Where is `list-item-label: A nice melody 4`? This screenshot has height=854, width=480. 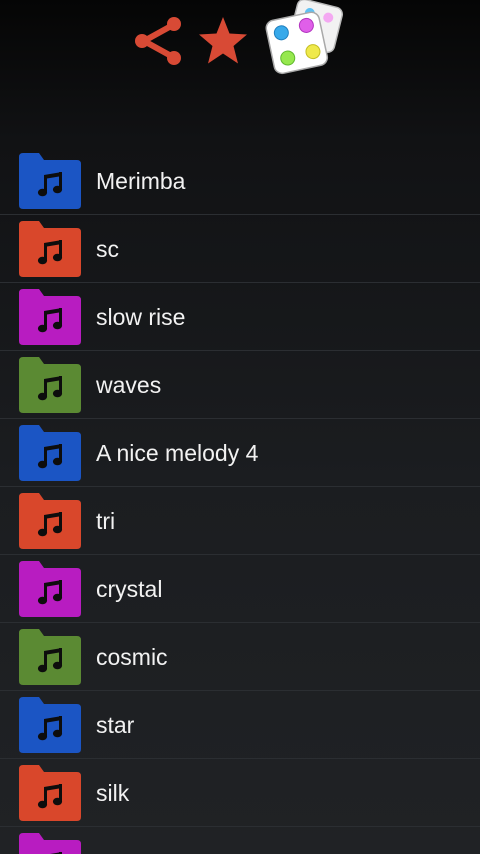
list-item-label: A nice melody 4 is located at coordinates (177, 453).